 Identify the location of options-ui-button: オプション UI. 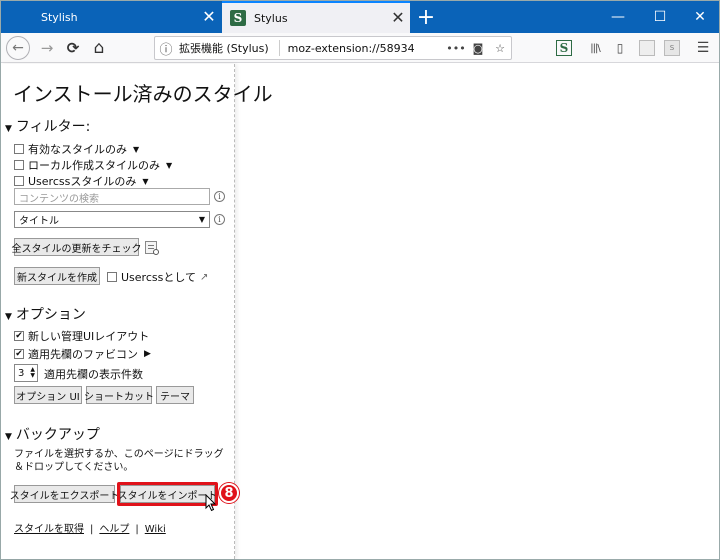
(48, 395).